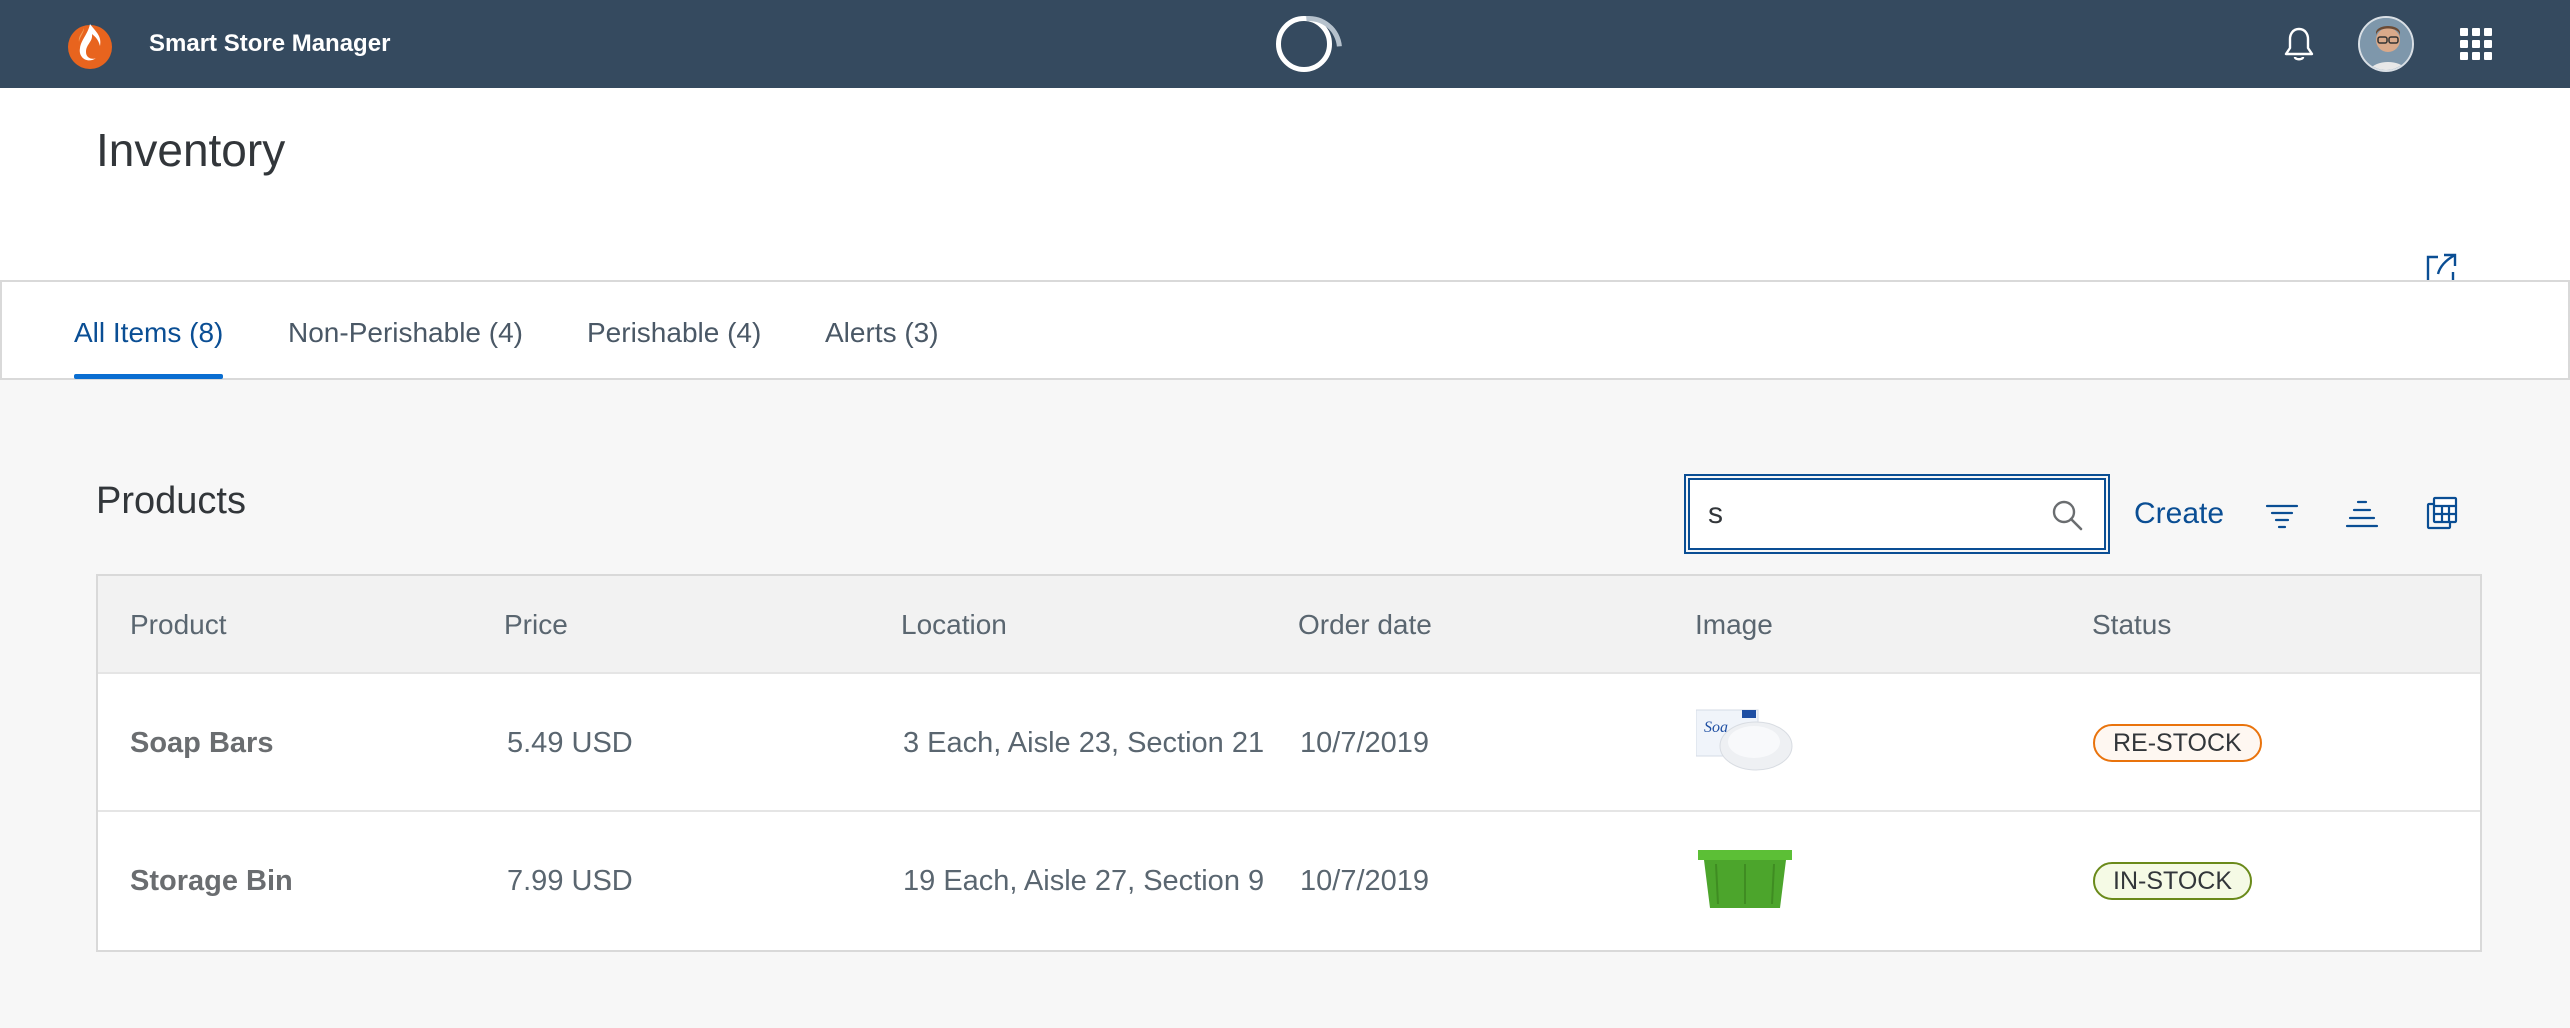  Describe the element at coordinates (1734, 625) in the screenshot. I see `column-header-image: Image` at that location.